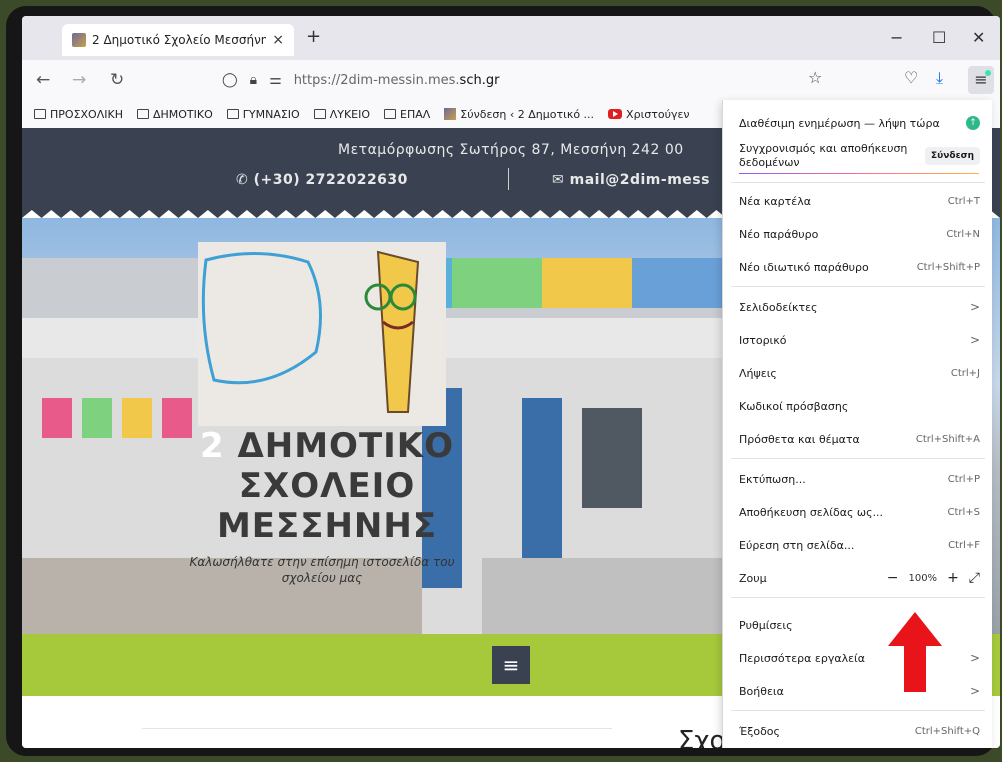 The image size is (1002, 762). I want to click on zoom-out-button: −, so click(893, 578).